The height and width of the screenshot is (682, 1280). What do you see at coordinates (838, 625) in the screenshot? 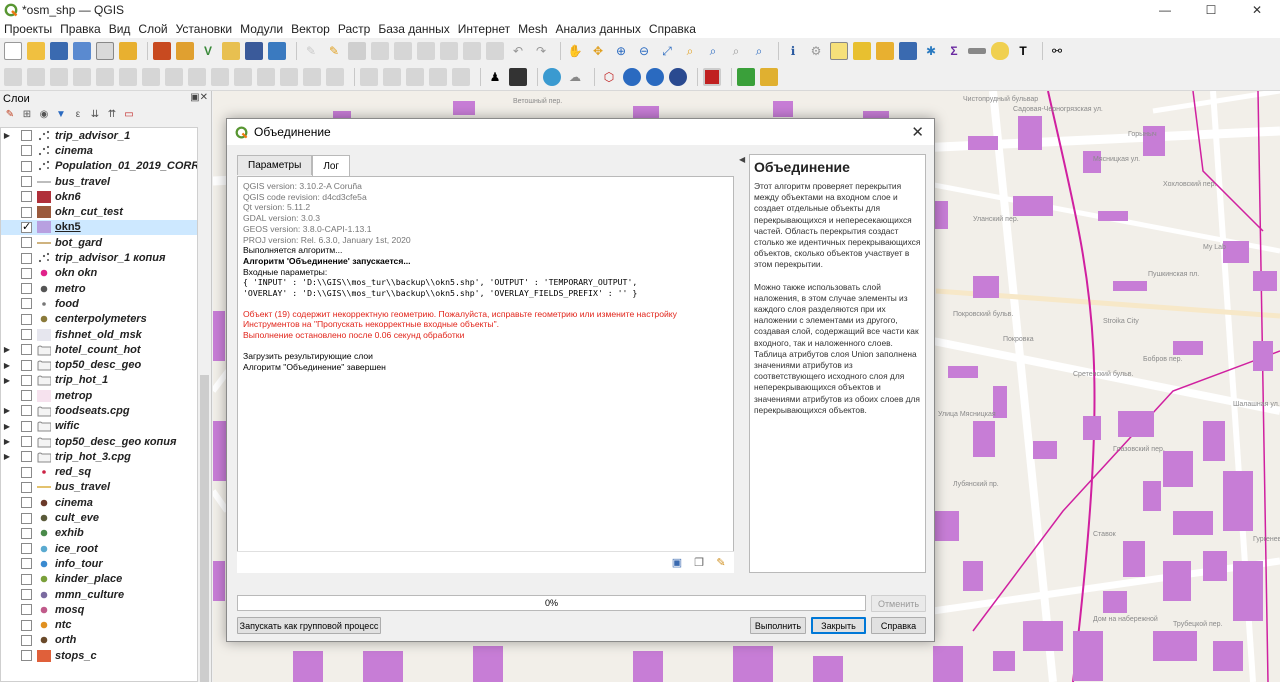
I see `close-button: Закрыть` at bounding box center [838, 625].